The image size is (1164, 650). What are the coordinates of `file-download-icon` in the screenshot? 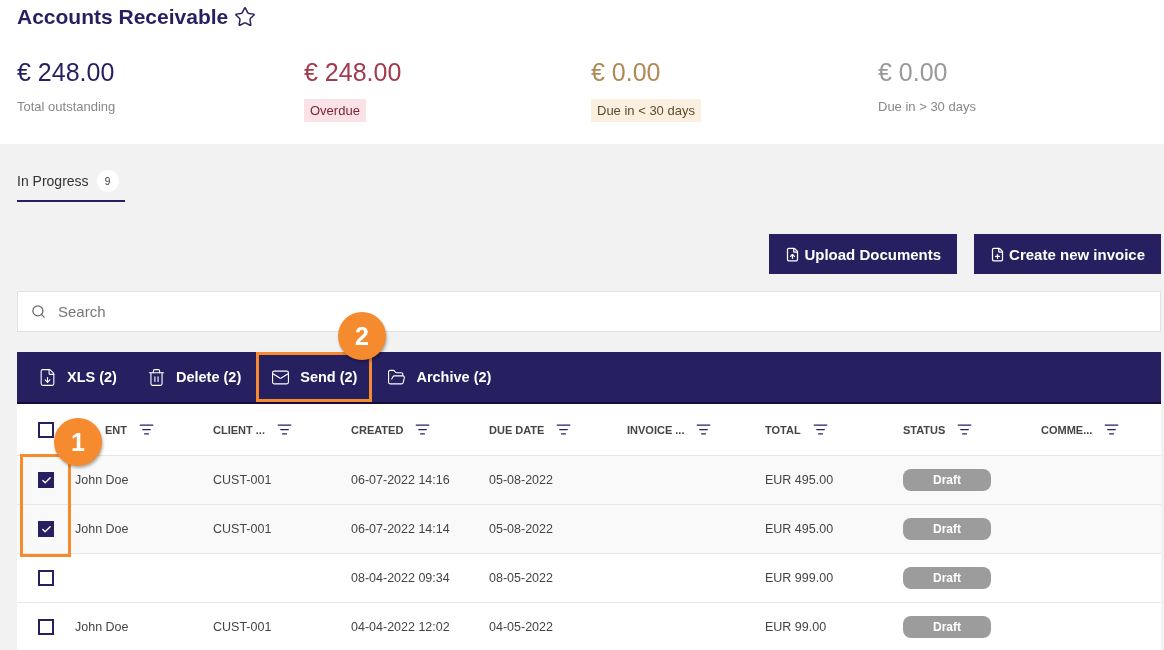 It's located at (47, 377).